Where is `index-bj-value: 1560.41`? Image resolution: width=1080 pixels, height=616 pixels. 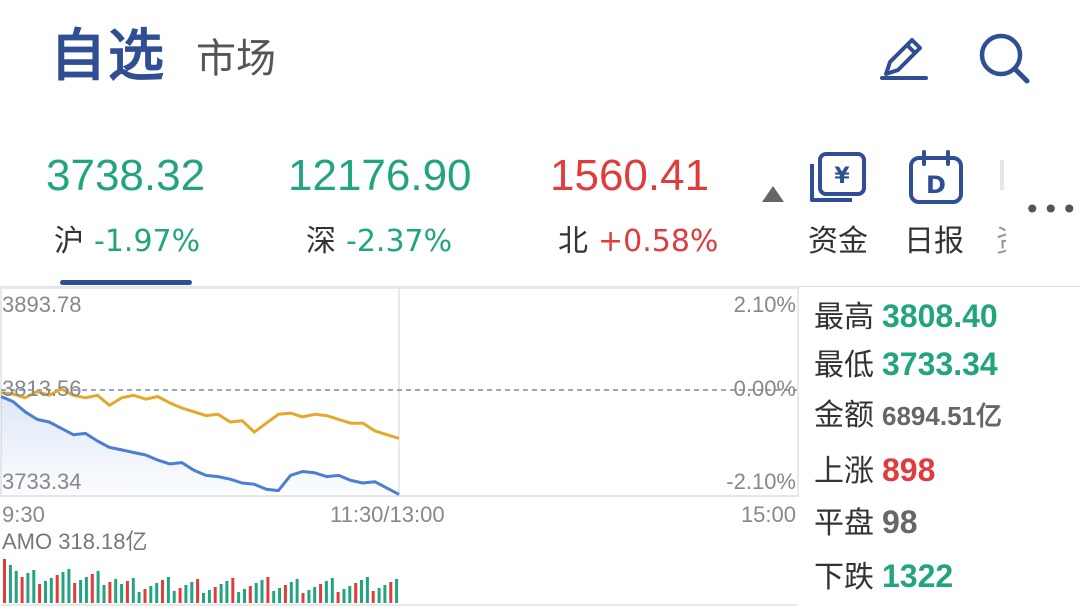
index-bj-value: 1560.41 is located at coordinates (630, 175).